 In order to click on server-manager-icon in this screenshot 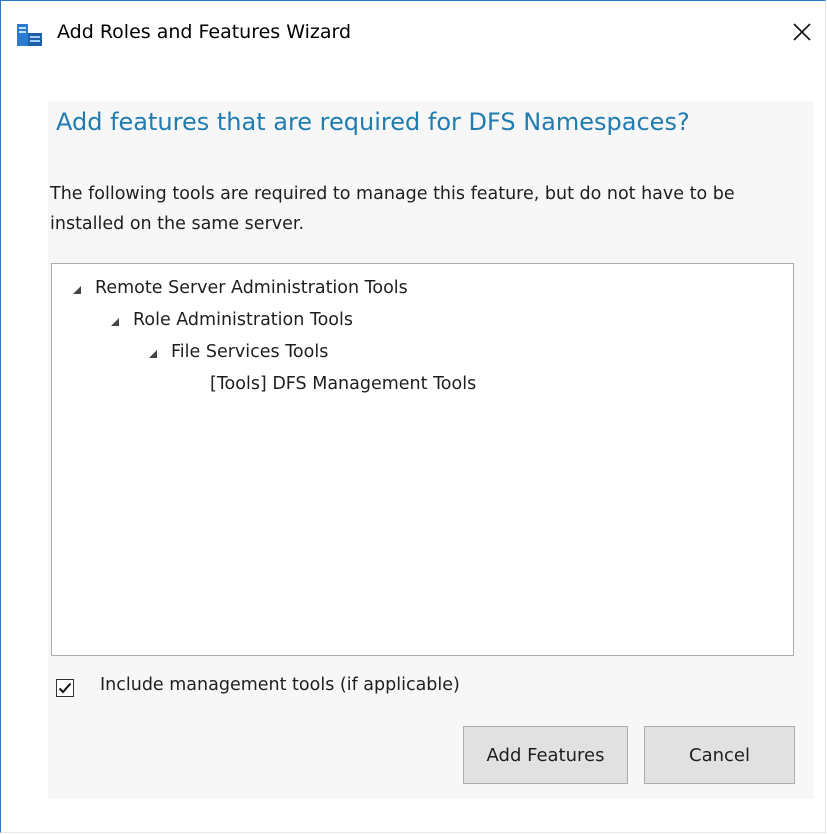, I will do `click(30, 35)`.